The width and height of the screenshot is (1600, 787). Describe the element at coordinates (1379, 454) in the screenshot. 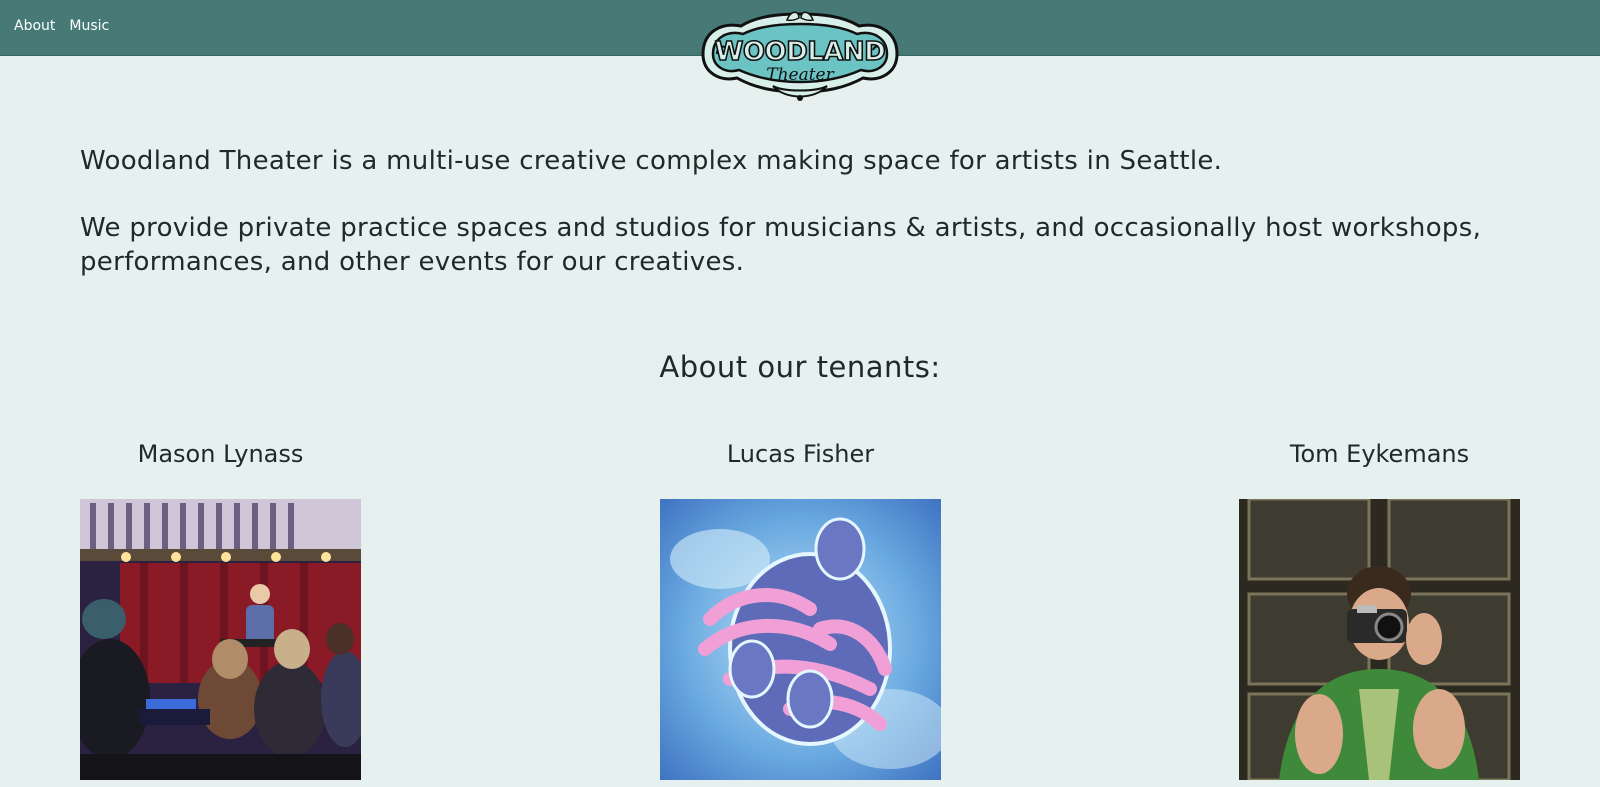

I see `tenant-name: Tom Eykemans` at that location.